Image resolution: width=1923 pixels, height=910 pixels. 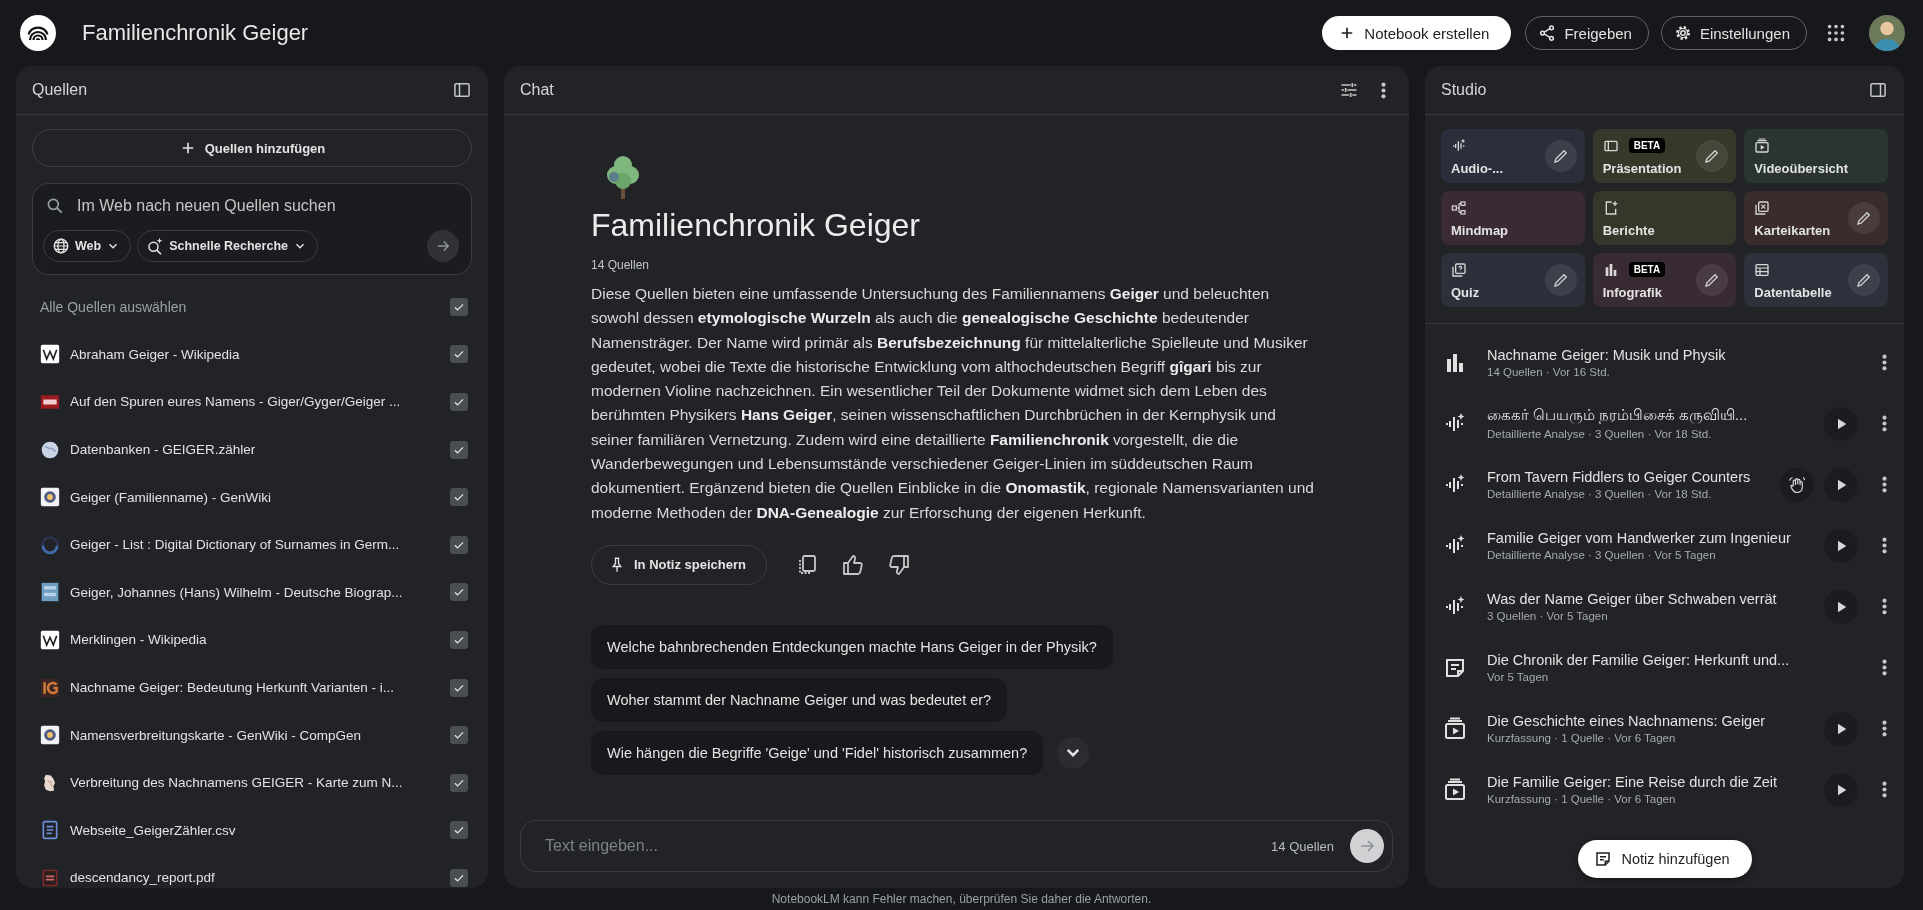 What do you see at coordinates (1650, 782) in the screenshot?
I see `item-title: Die Familie Geiger: Eine Reise durch die Zeit` at bounding box center [1650, 782].